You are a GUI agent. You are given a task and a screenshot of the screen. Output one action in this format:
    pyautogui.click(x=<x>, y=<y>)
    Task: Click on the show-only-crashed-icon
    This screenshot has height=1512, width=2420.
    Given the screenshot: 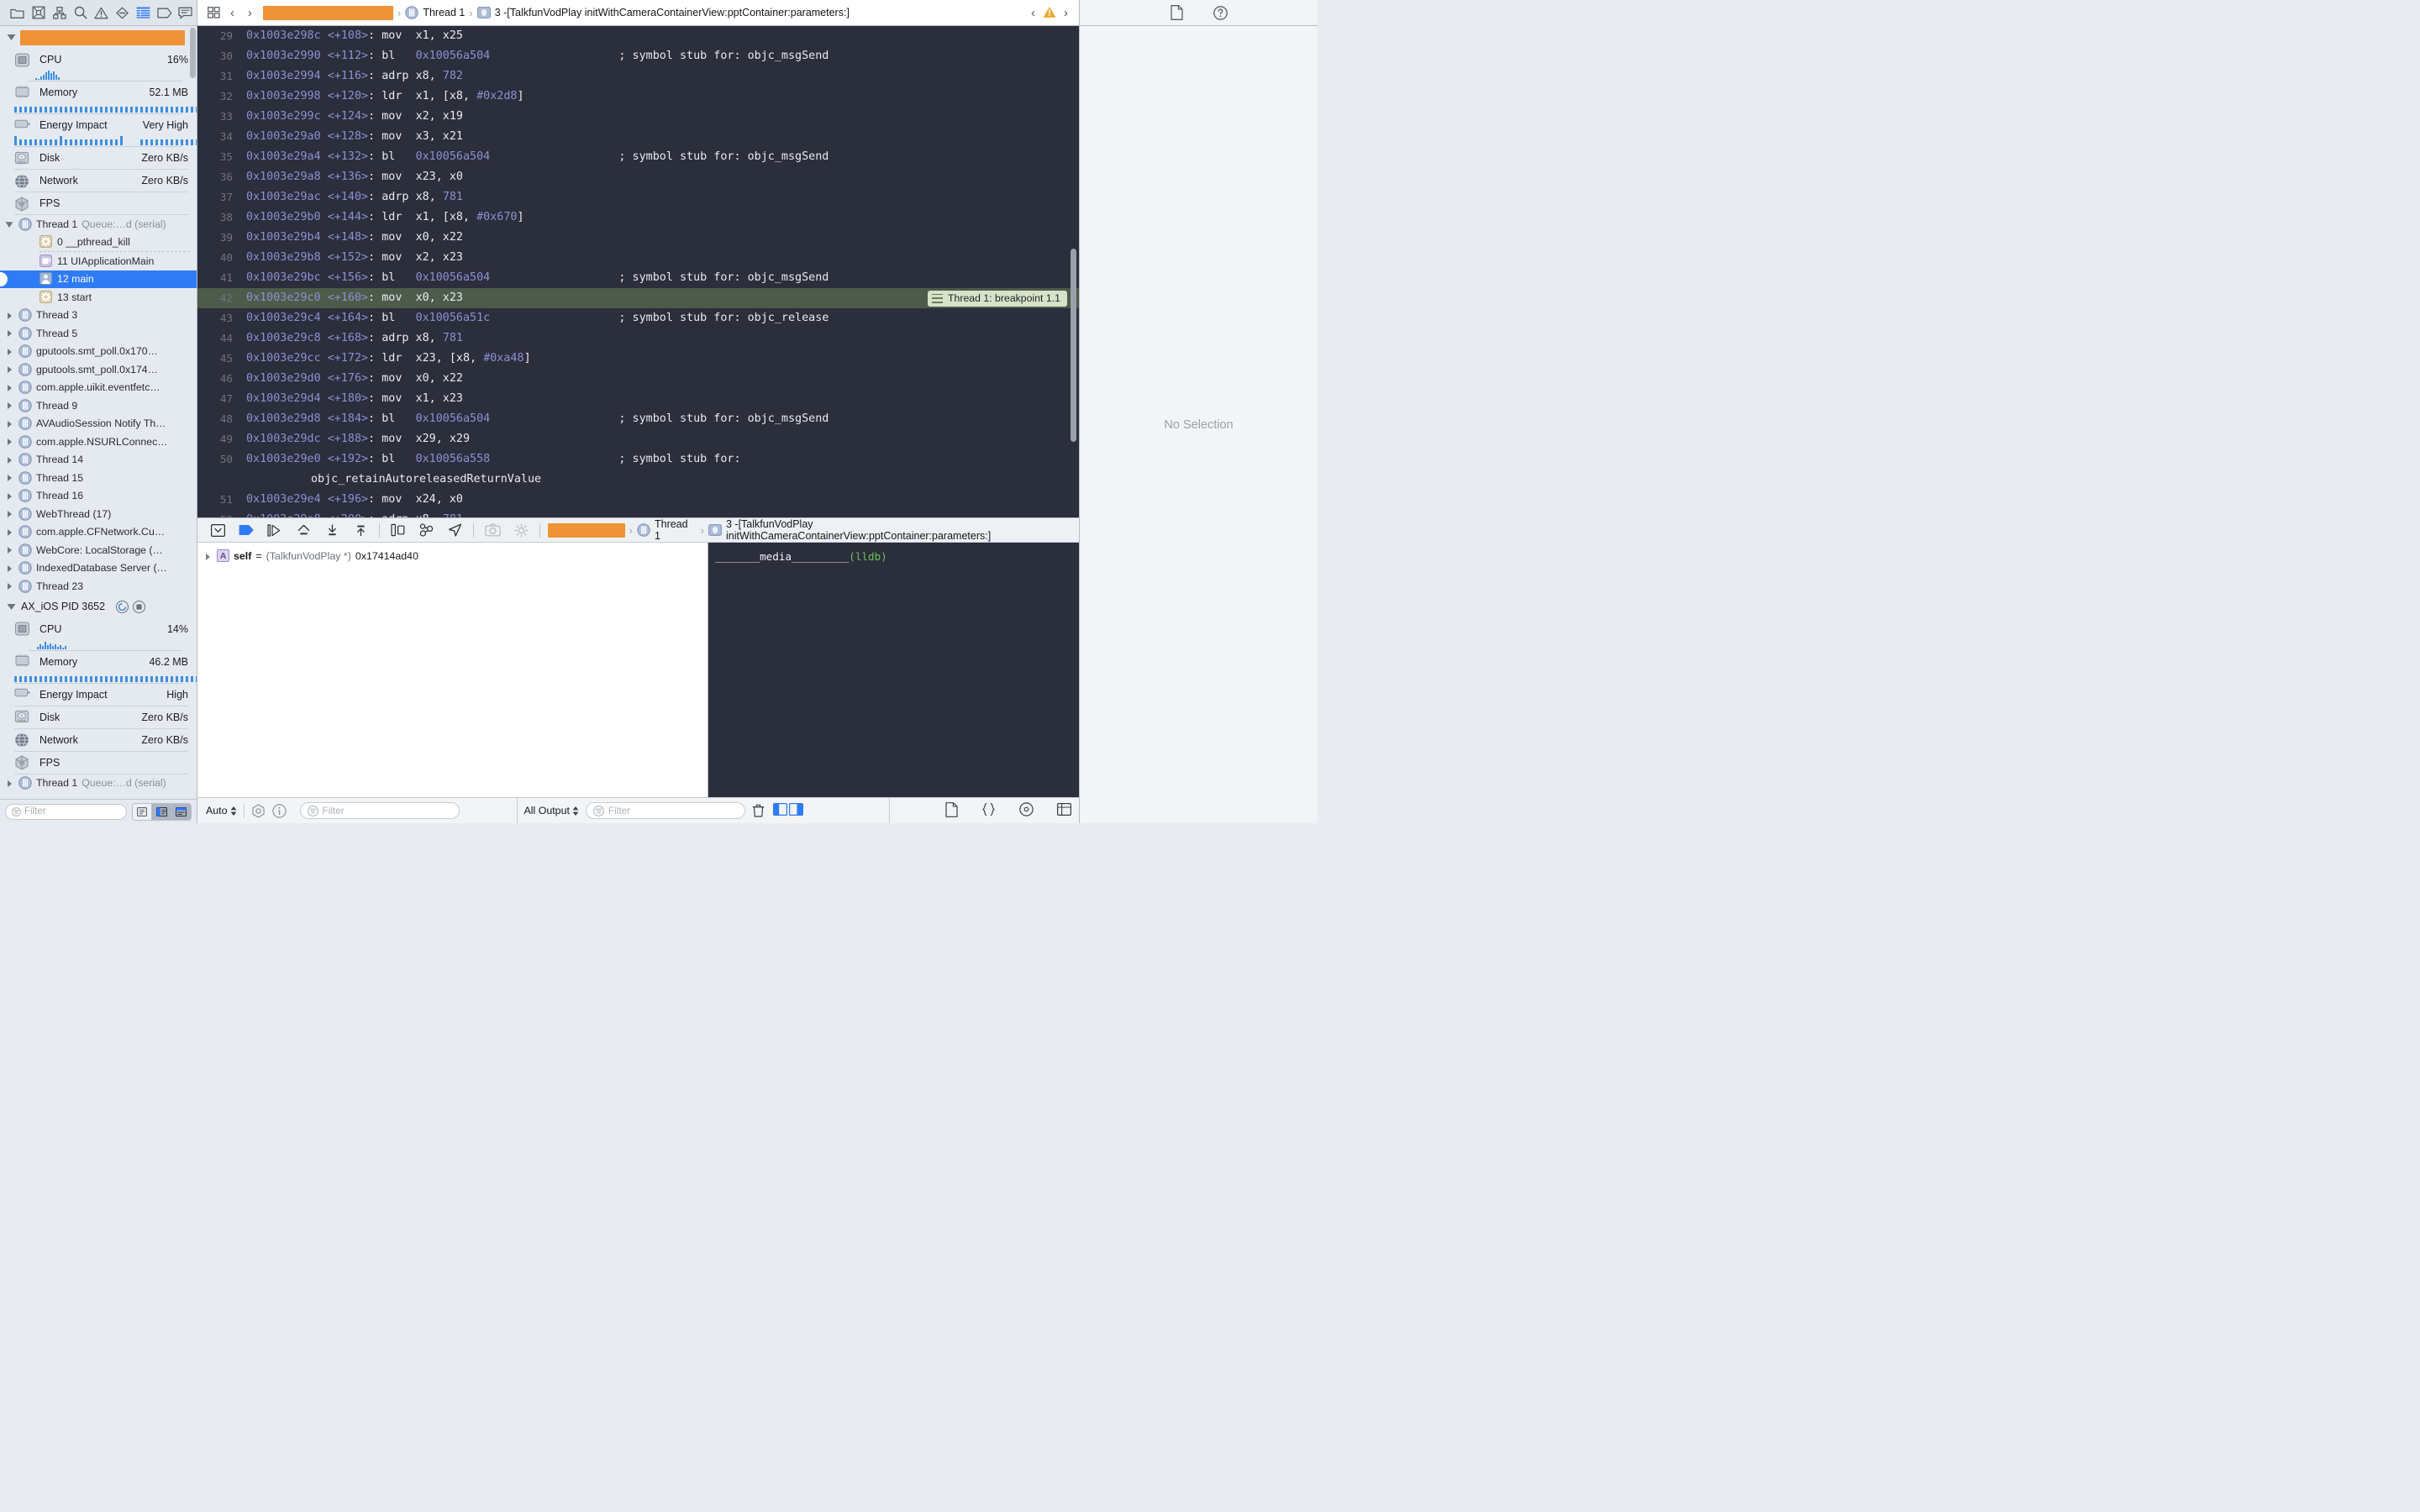 What is the action you would take?
    pyautogui.click(x=142, y=811)
    